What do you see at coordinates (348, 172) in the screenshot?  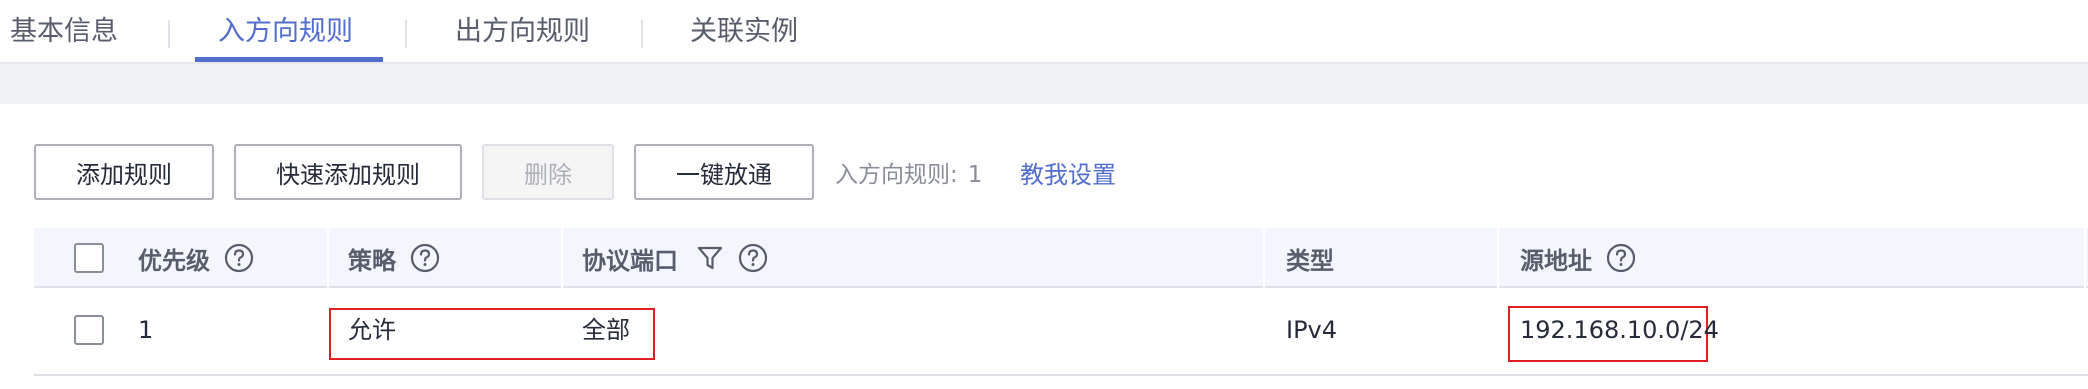 I see `quick-add-rule-button: 快速添加规则` at bounding box center [348, 172].